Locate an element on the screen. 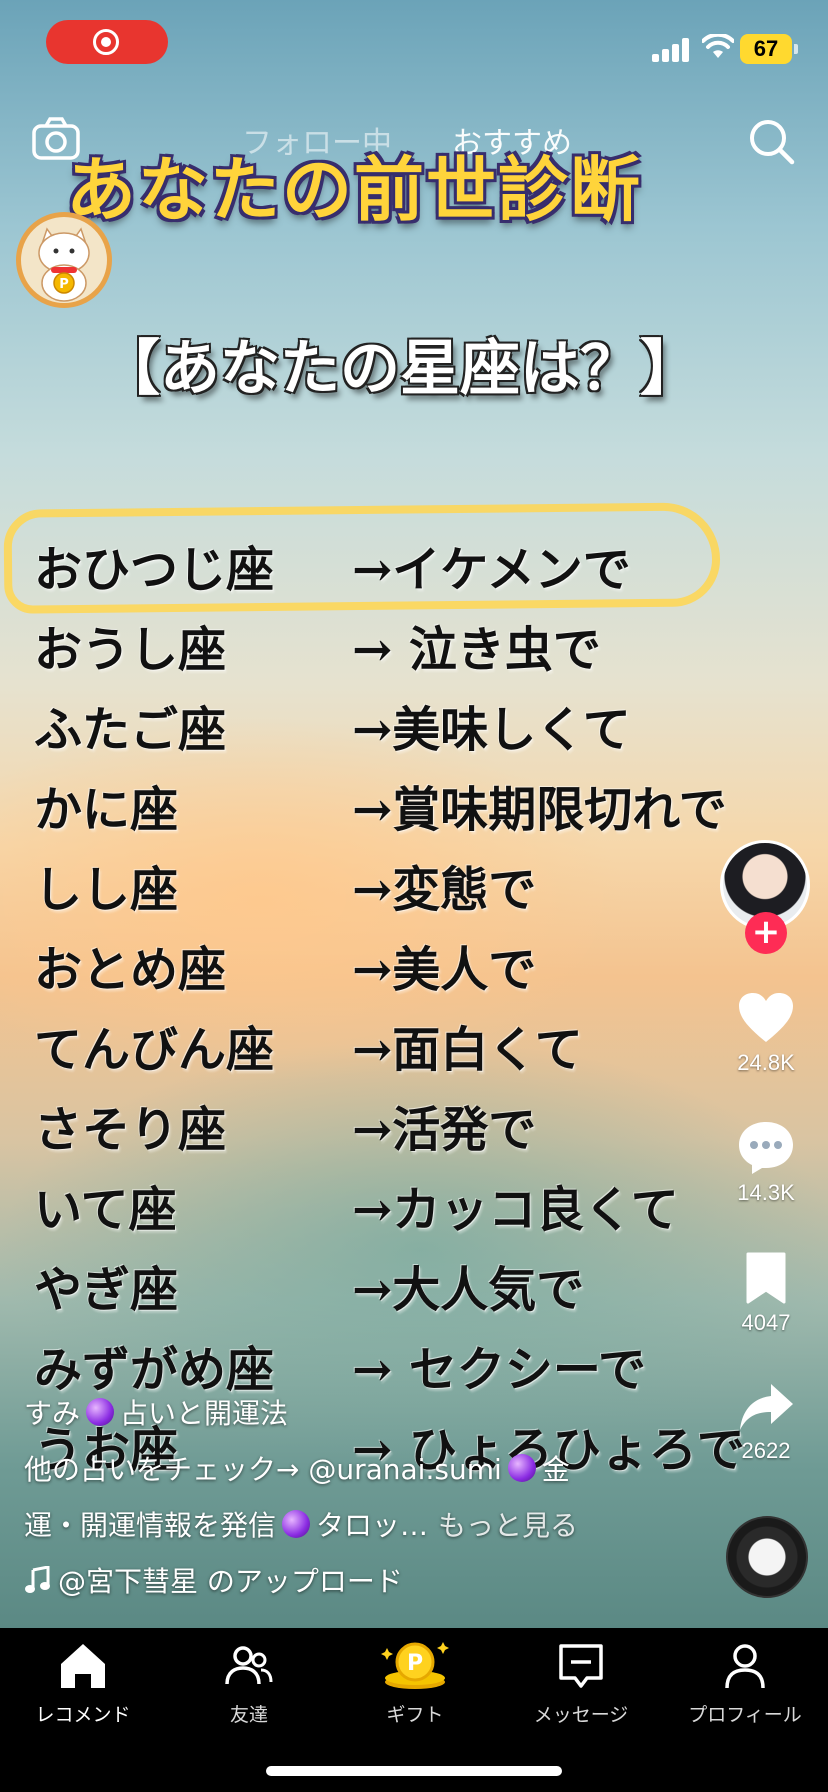  music-credit: @宮下彗星 のアップロード is located at coordinates (344, 1580).